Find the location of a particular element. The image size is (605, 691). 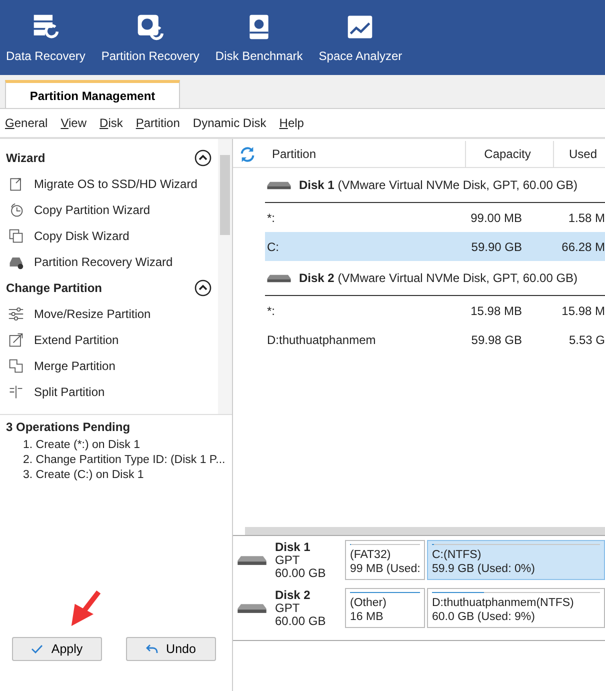

sidebar-item: Migrate OS to SSD/HD Wizard is located at coordinates (102, 184).